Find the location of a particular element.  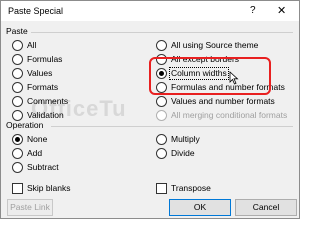

radio-paste-formats is located at coordinates (19, 88).